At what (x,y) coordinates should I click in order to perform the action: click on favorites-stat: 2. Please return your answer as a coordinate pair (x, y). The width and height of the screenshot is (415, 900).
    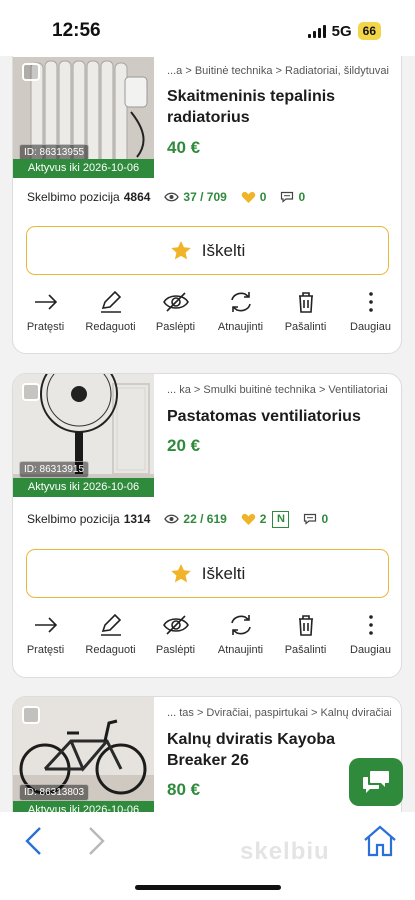
    Looking at the image, I should click on (254, 519).